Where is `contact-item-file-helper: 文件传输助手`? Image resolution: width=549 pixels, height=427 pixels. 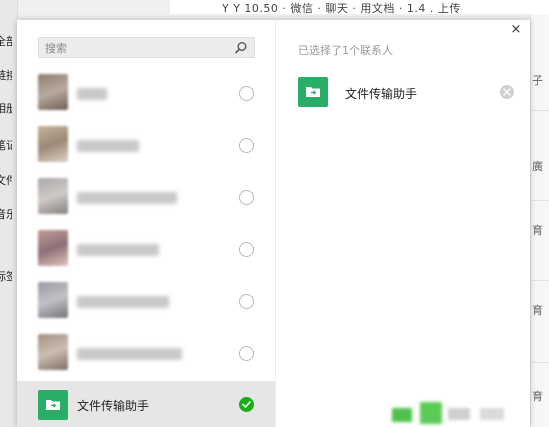 contact-item-file-helper: 文件传输助手 is located at coordinates (146, 404).